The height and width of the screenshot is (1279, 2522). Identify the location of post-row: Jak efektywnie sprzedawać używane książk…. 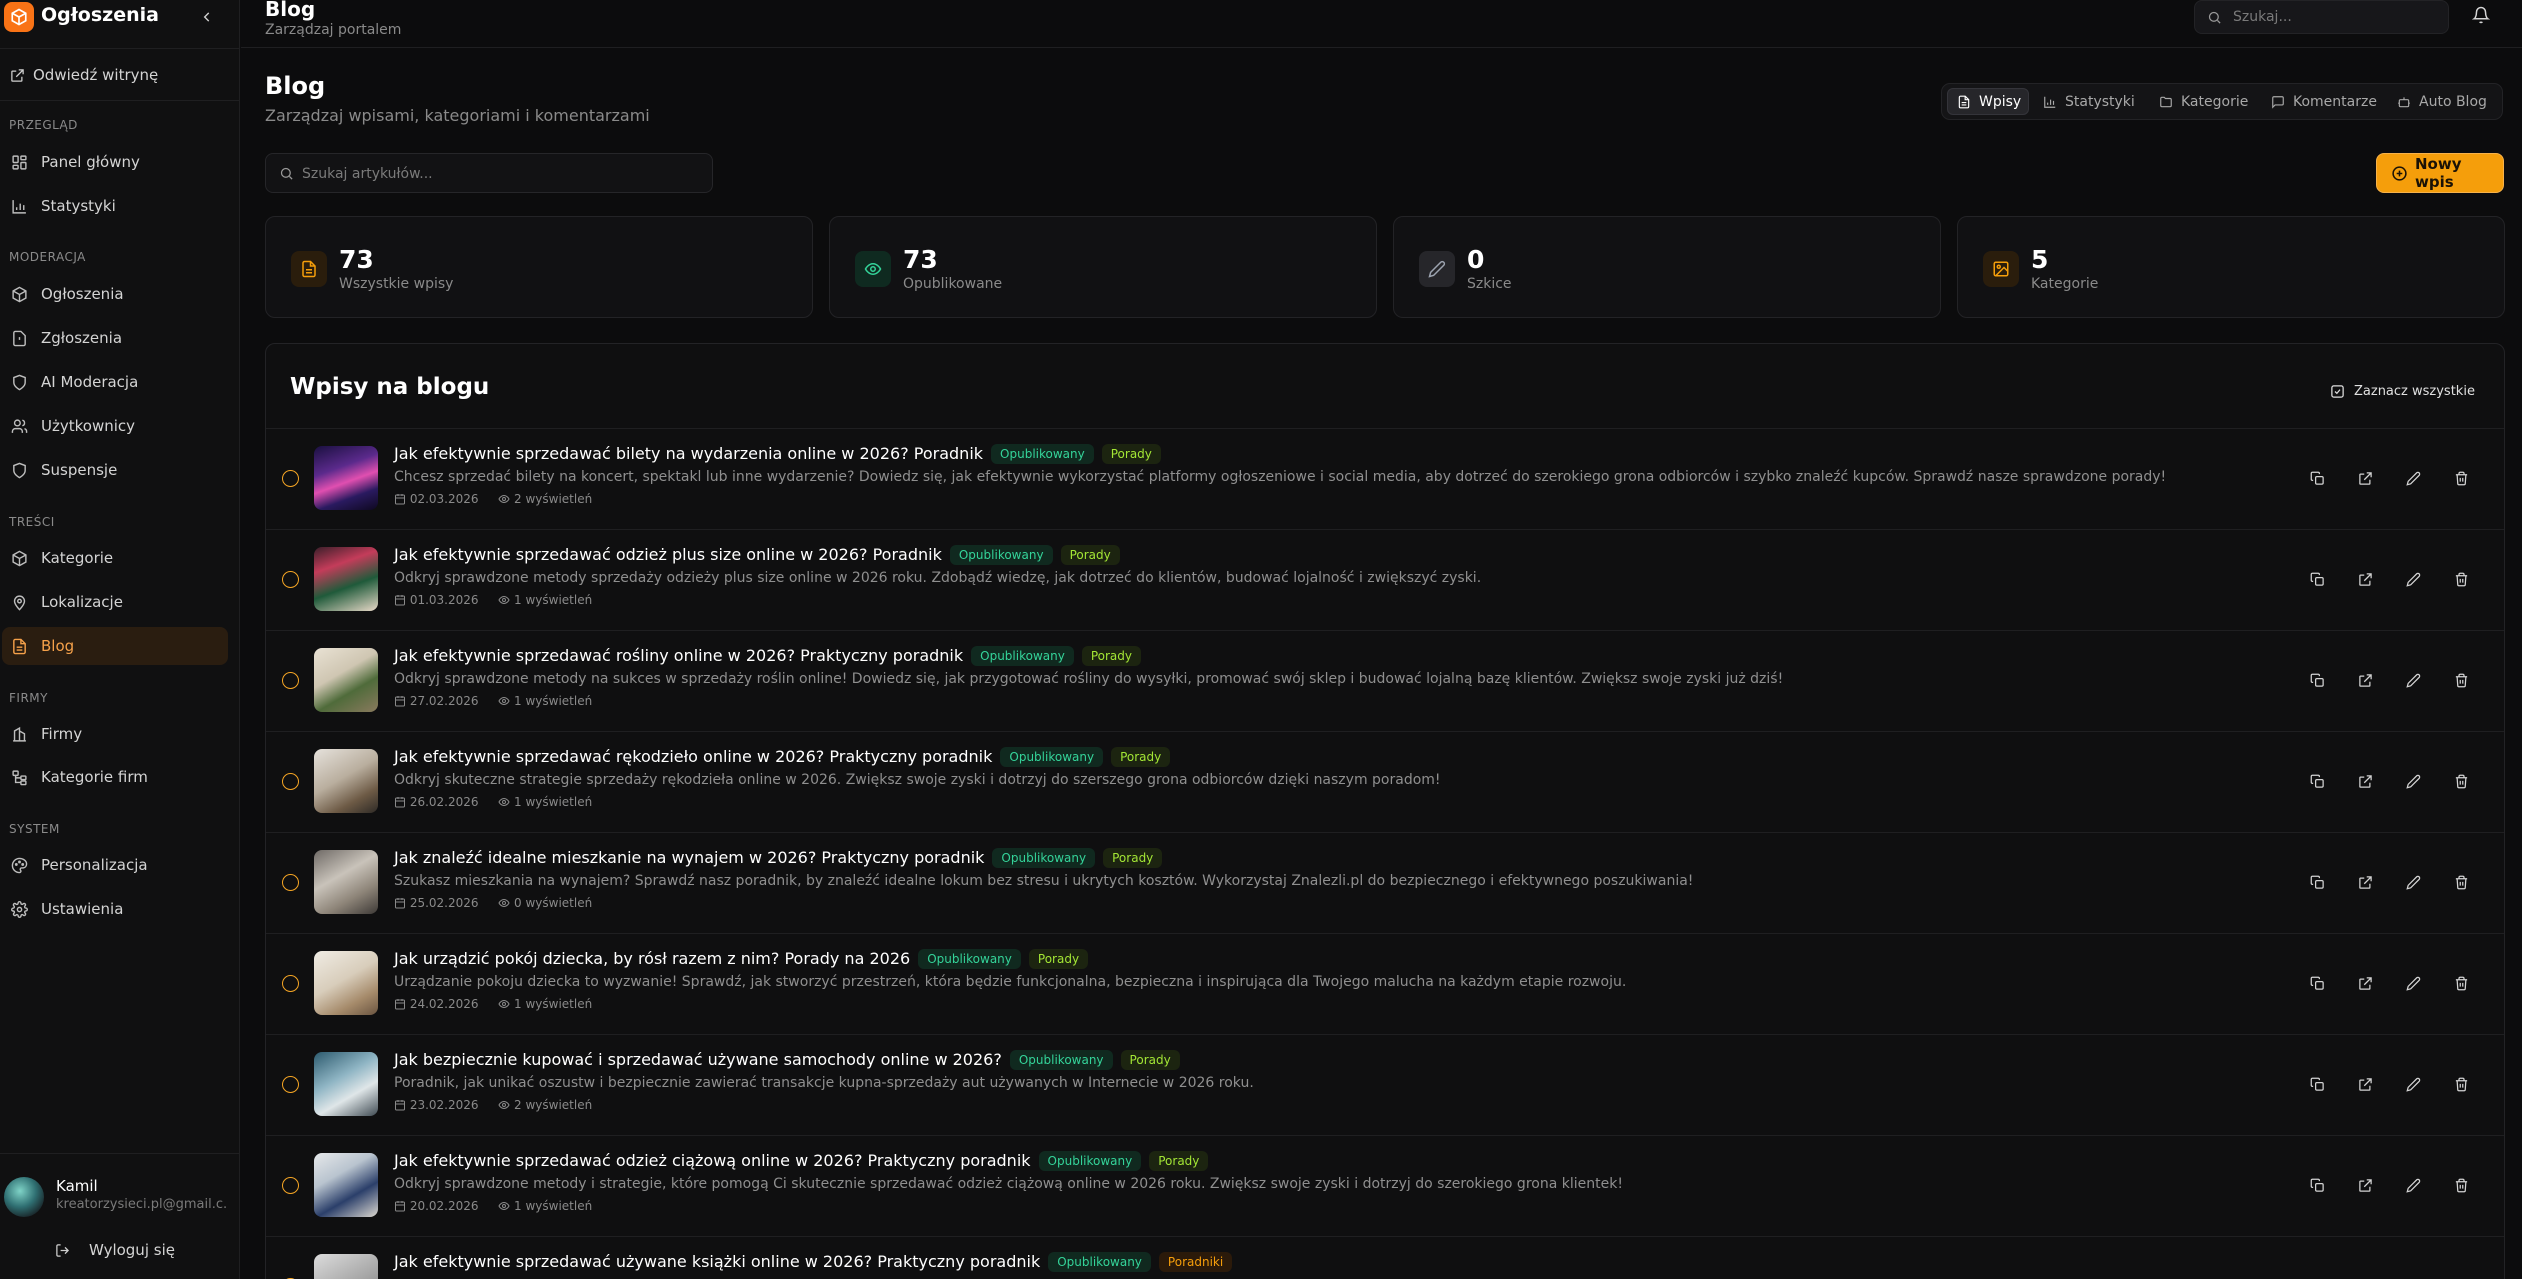
(1385, 1257).